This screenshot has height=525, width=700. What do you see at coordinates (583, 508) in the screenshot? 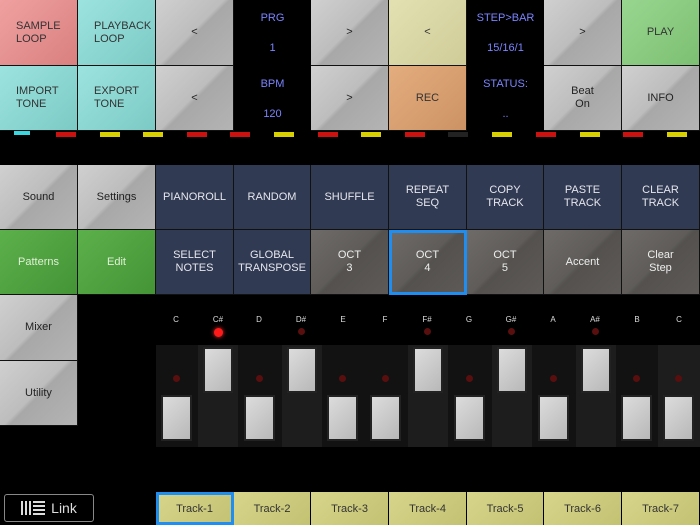
I see `track-6-tab: Track-6` at bounding box center [583, 508].